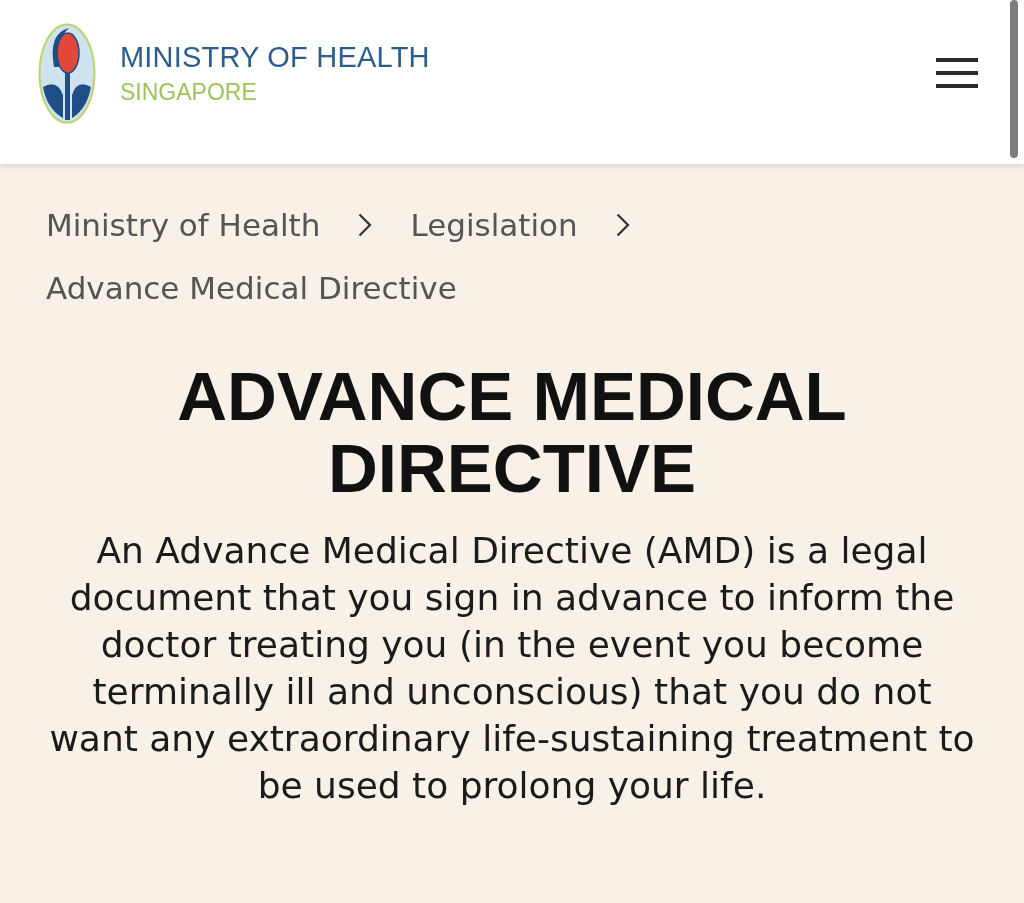 The image size is (1024, 903). Describe the element at coordinates (512, 433) in the screenshot. I see `page-title: ADVANCE MEDICAL DIRECTIVE` at that location.